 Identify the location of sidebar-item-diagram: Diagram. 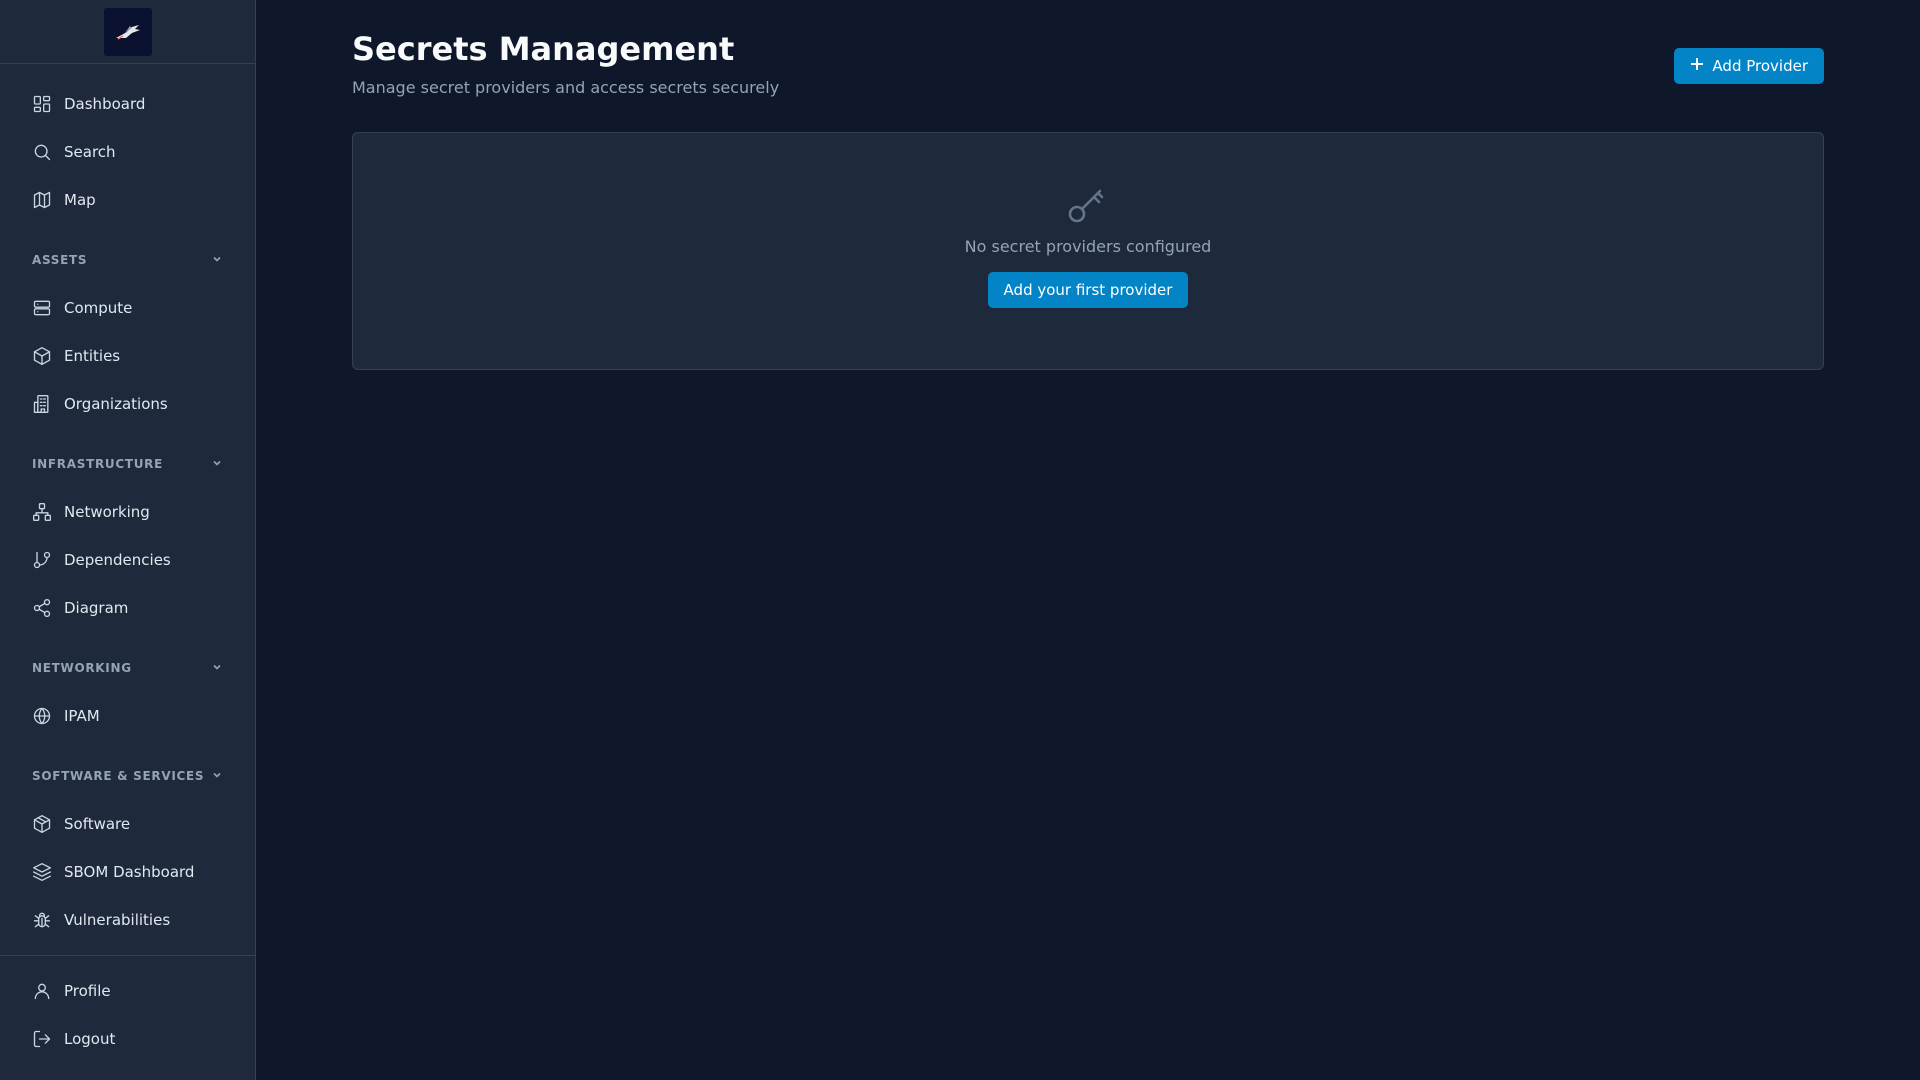
(127, 608).